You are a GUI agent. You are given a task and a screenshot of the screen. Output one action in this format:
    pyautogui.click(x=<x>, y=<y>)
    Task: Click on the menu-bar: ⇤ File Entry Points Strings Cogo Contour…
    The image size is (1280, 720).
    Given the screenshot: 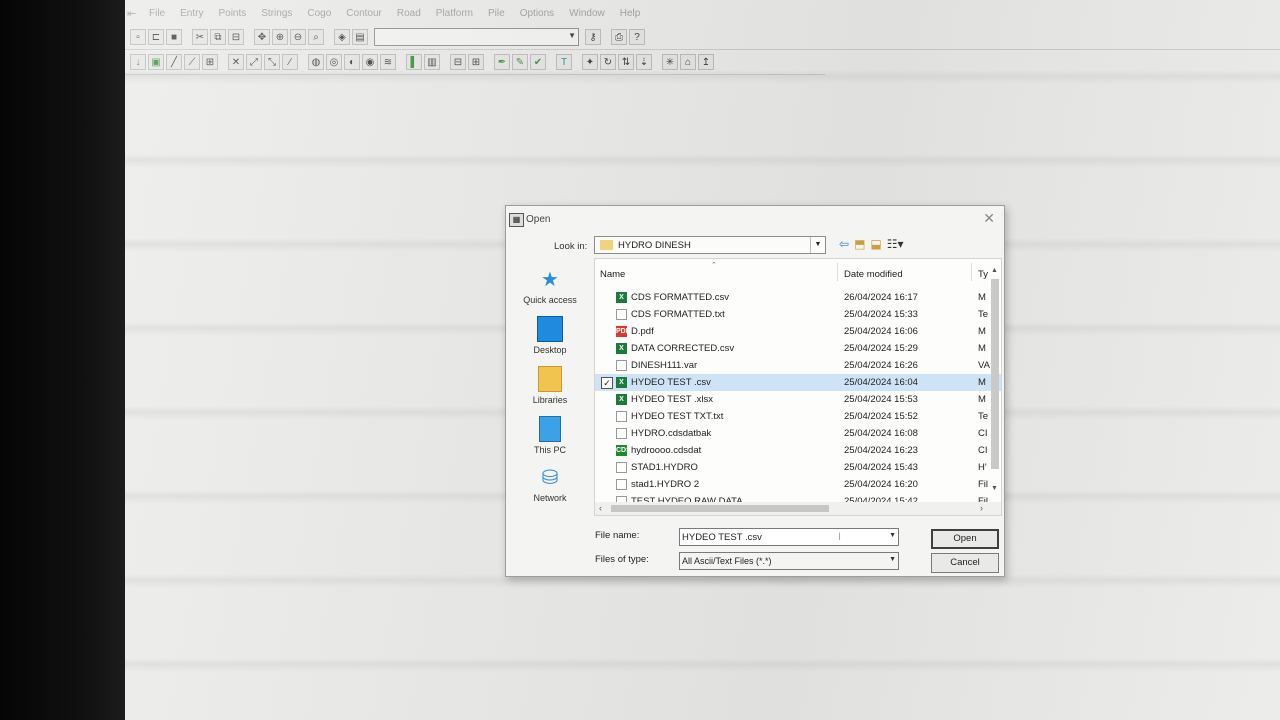 What is the action you would take?
    pyautogui.click(x=425, y=13)
    